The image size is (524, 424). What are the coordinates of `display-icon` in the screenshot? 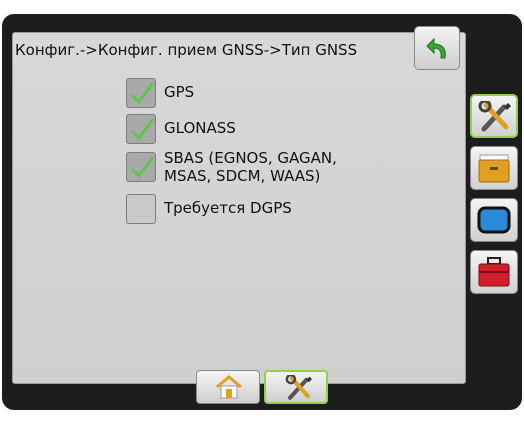 It's located at (494, 220).